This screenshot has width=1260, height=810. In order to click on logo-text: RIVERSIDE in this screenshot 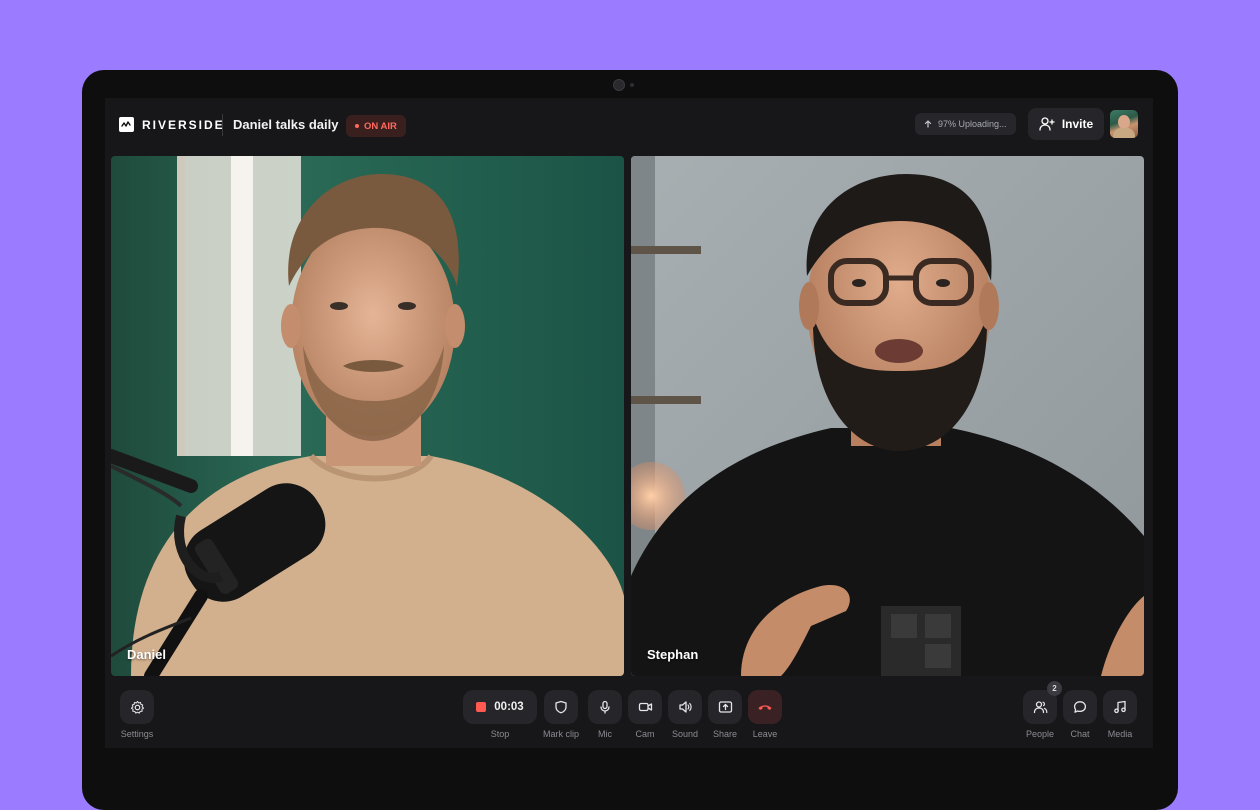, I will do `click(183, 125)`.